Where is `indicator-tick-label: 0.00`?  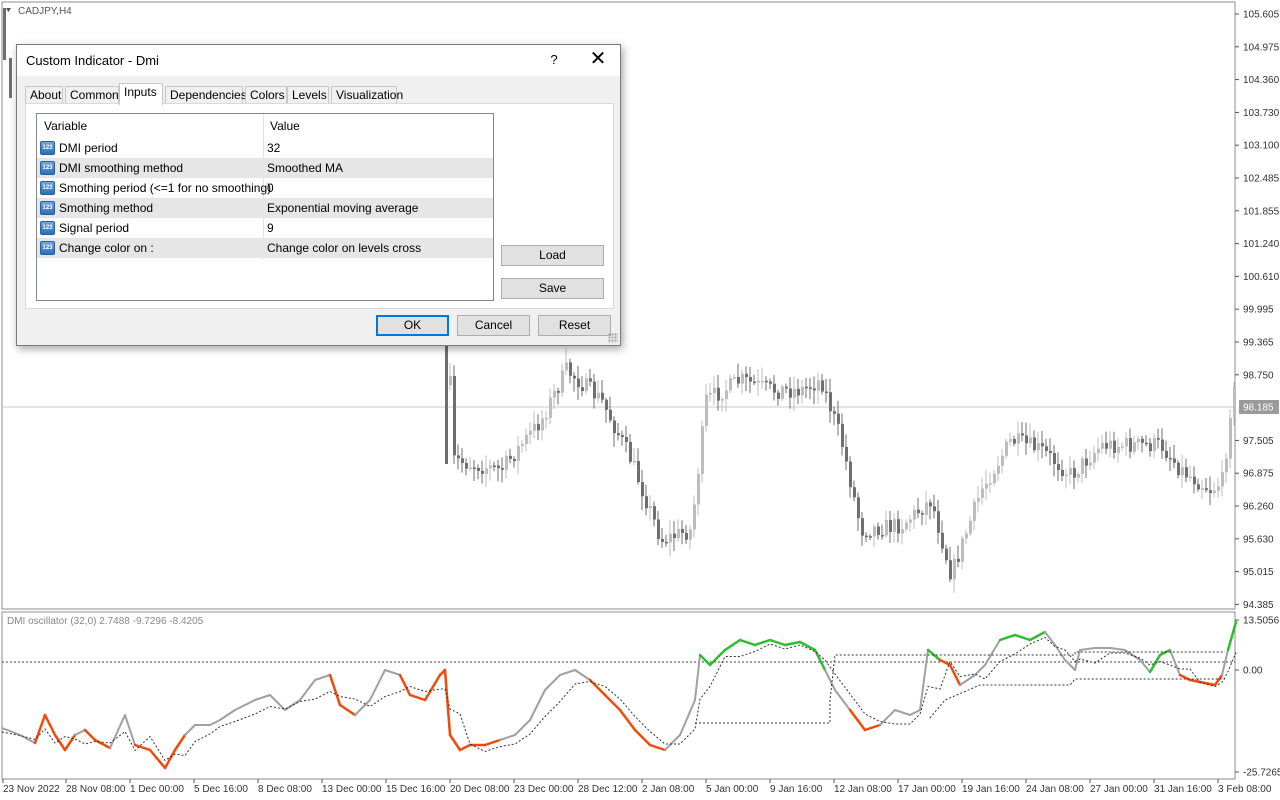 indicator-tick-label: 0.00 is located at coordinates (1253, 671).